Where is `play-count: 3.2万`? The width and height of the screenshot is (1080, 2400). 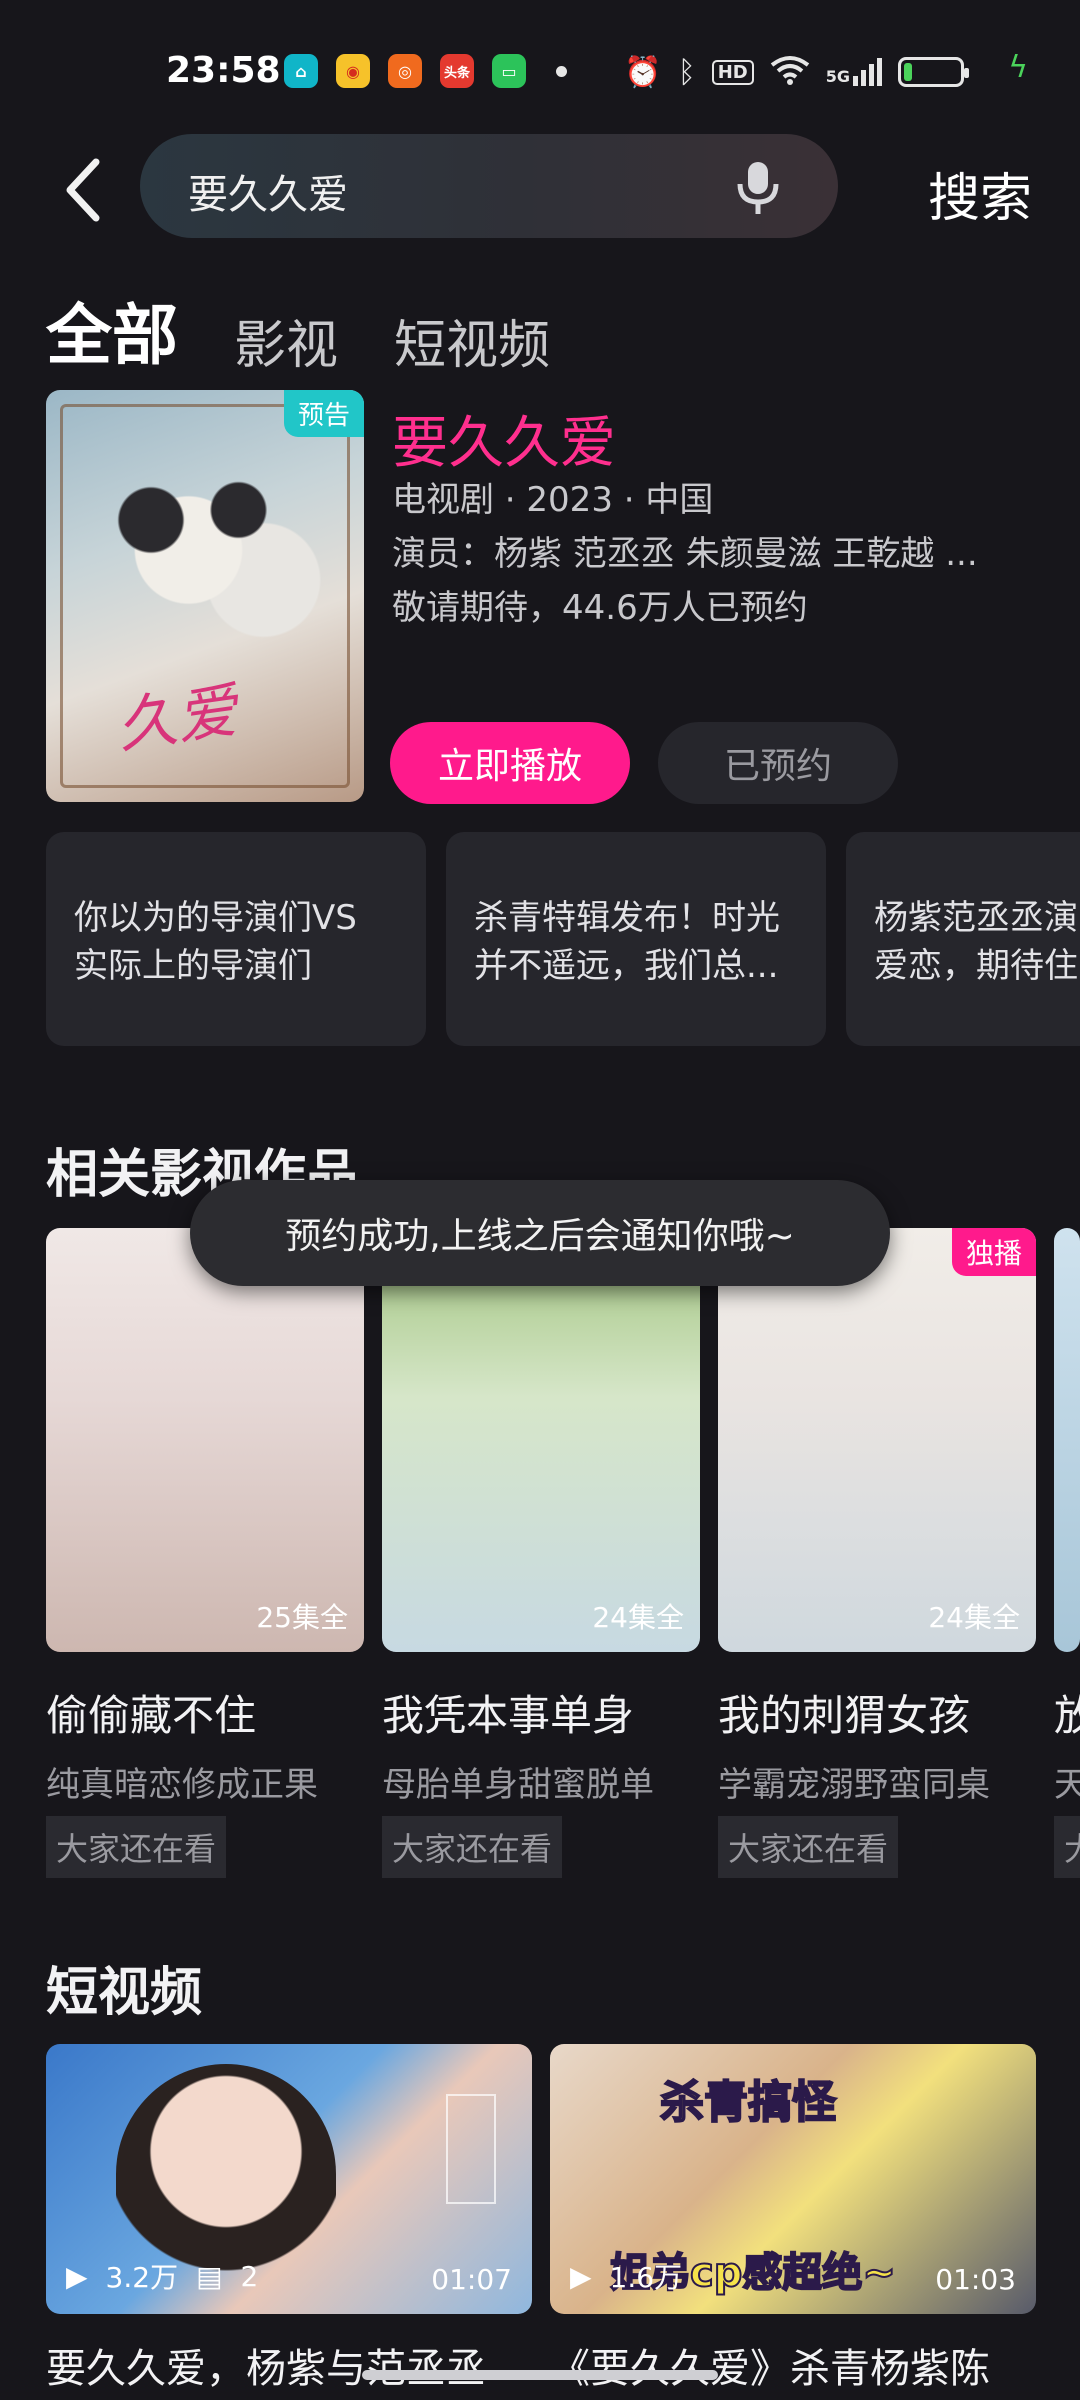
play-count: 3.2万 is located at coordinates (142, 2277).